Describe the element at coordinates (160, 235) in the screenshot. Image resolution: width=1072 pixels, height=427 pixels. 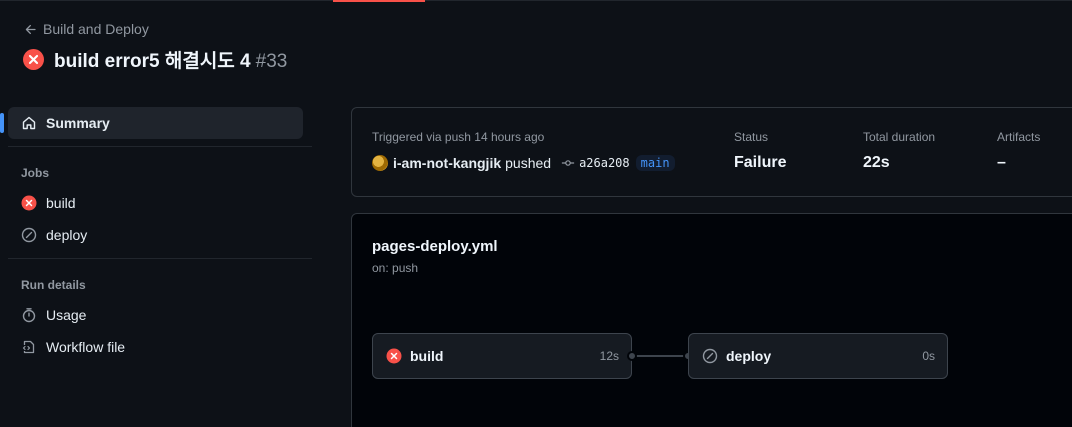
I see `sidebar-item-deploy: deploy` at that location.